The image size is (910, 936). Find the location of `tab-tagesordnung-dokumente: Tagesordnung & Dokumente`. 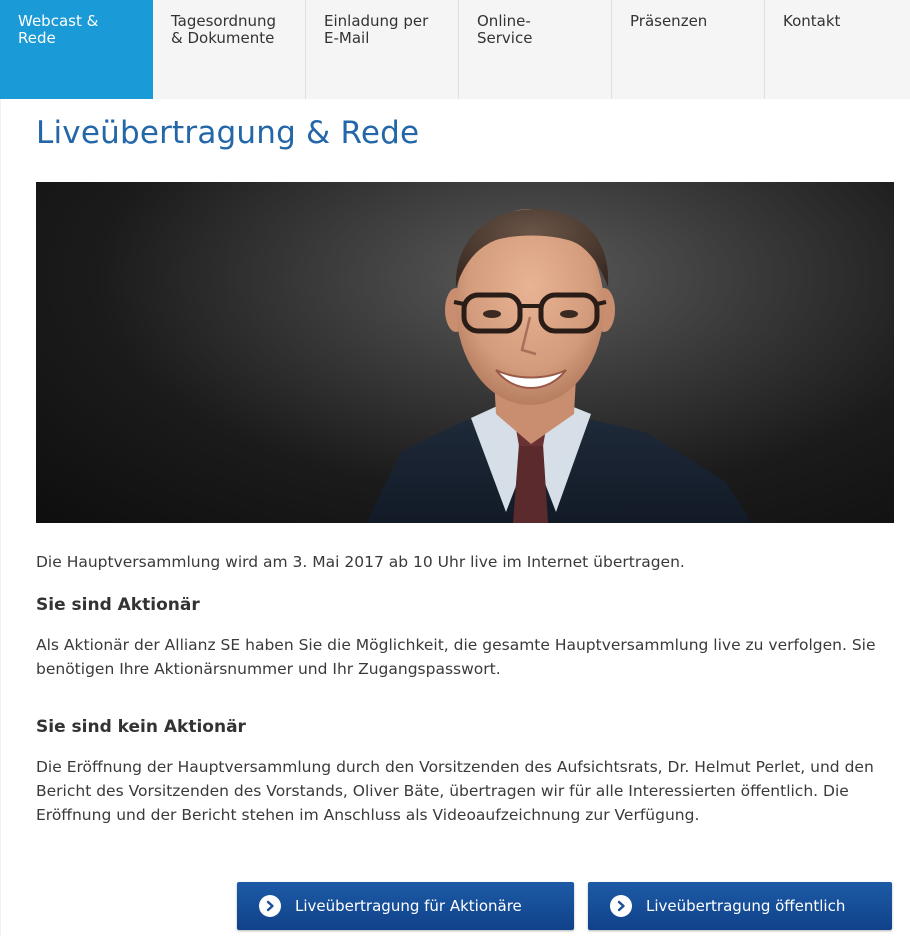

tab-tagesordnung-dokumente: Tagesordnung & Dokumente is located at coordinates (229, 49).